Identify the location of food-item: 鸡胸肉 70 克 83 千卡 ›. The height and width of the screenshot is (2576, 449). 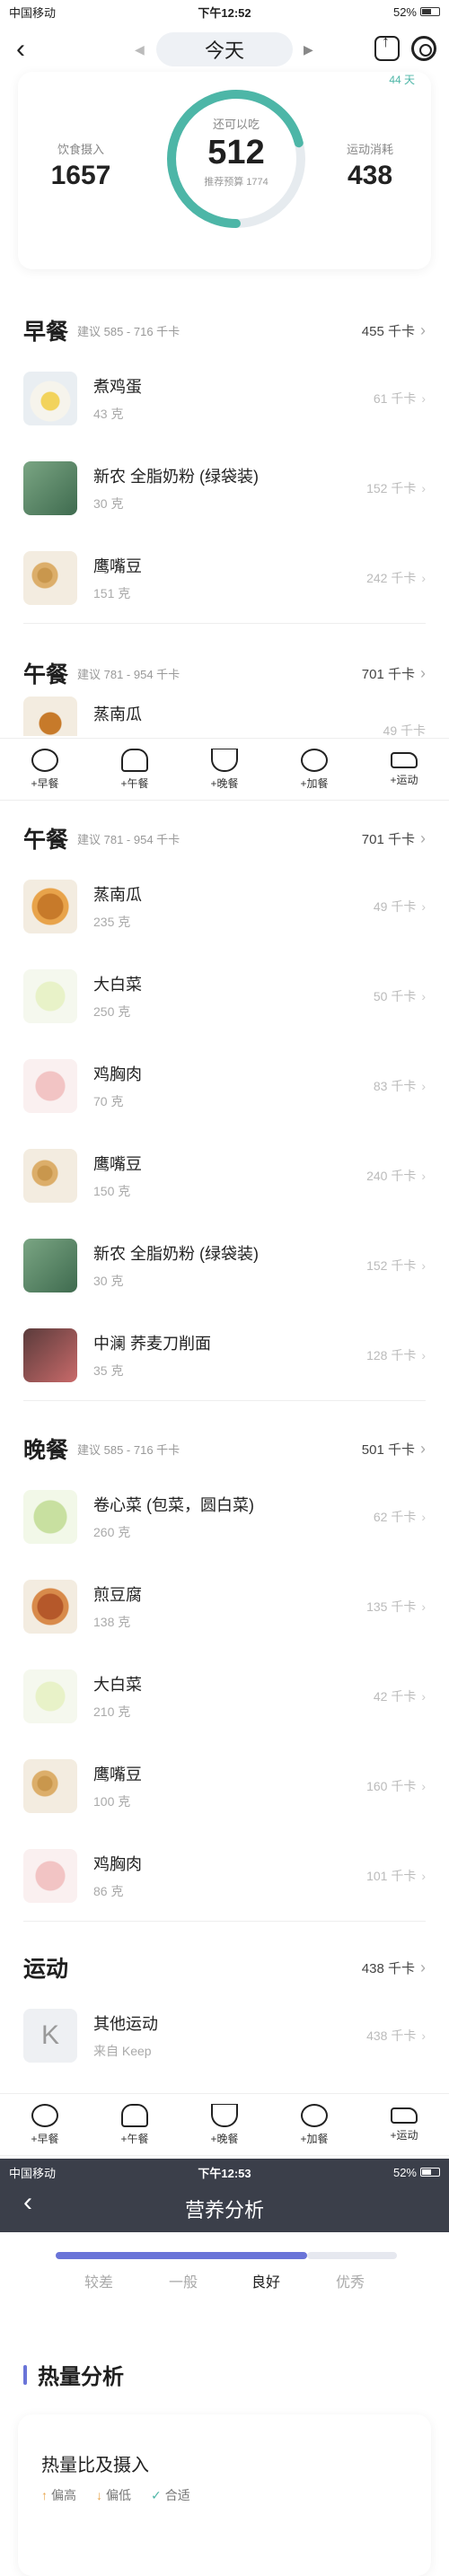
(224, 1086).